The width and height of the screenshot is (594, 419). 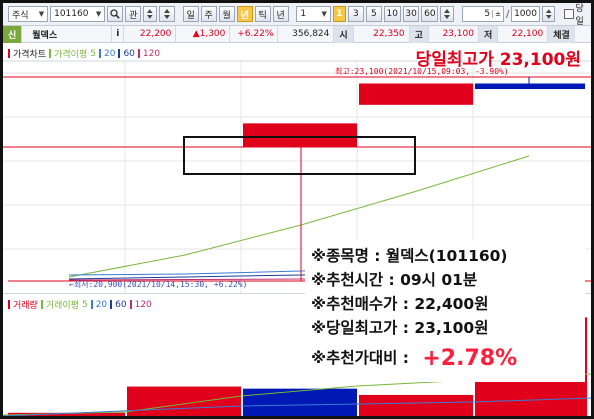 I want to click on open-label-text: 시, so click(x=343, y=35).